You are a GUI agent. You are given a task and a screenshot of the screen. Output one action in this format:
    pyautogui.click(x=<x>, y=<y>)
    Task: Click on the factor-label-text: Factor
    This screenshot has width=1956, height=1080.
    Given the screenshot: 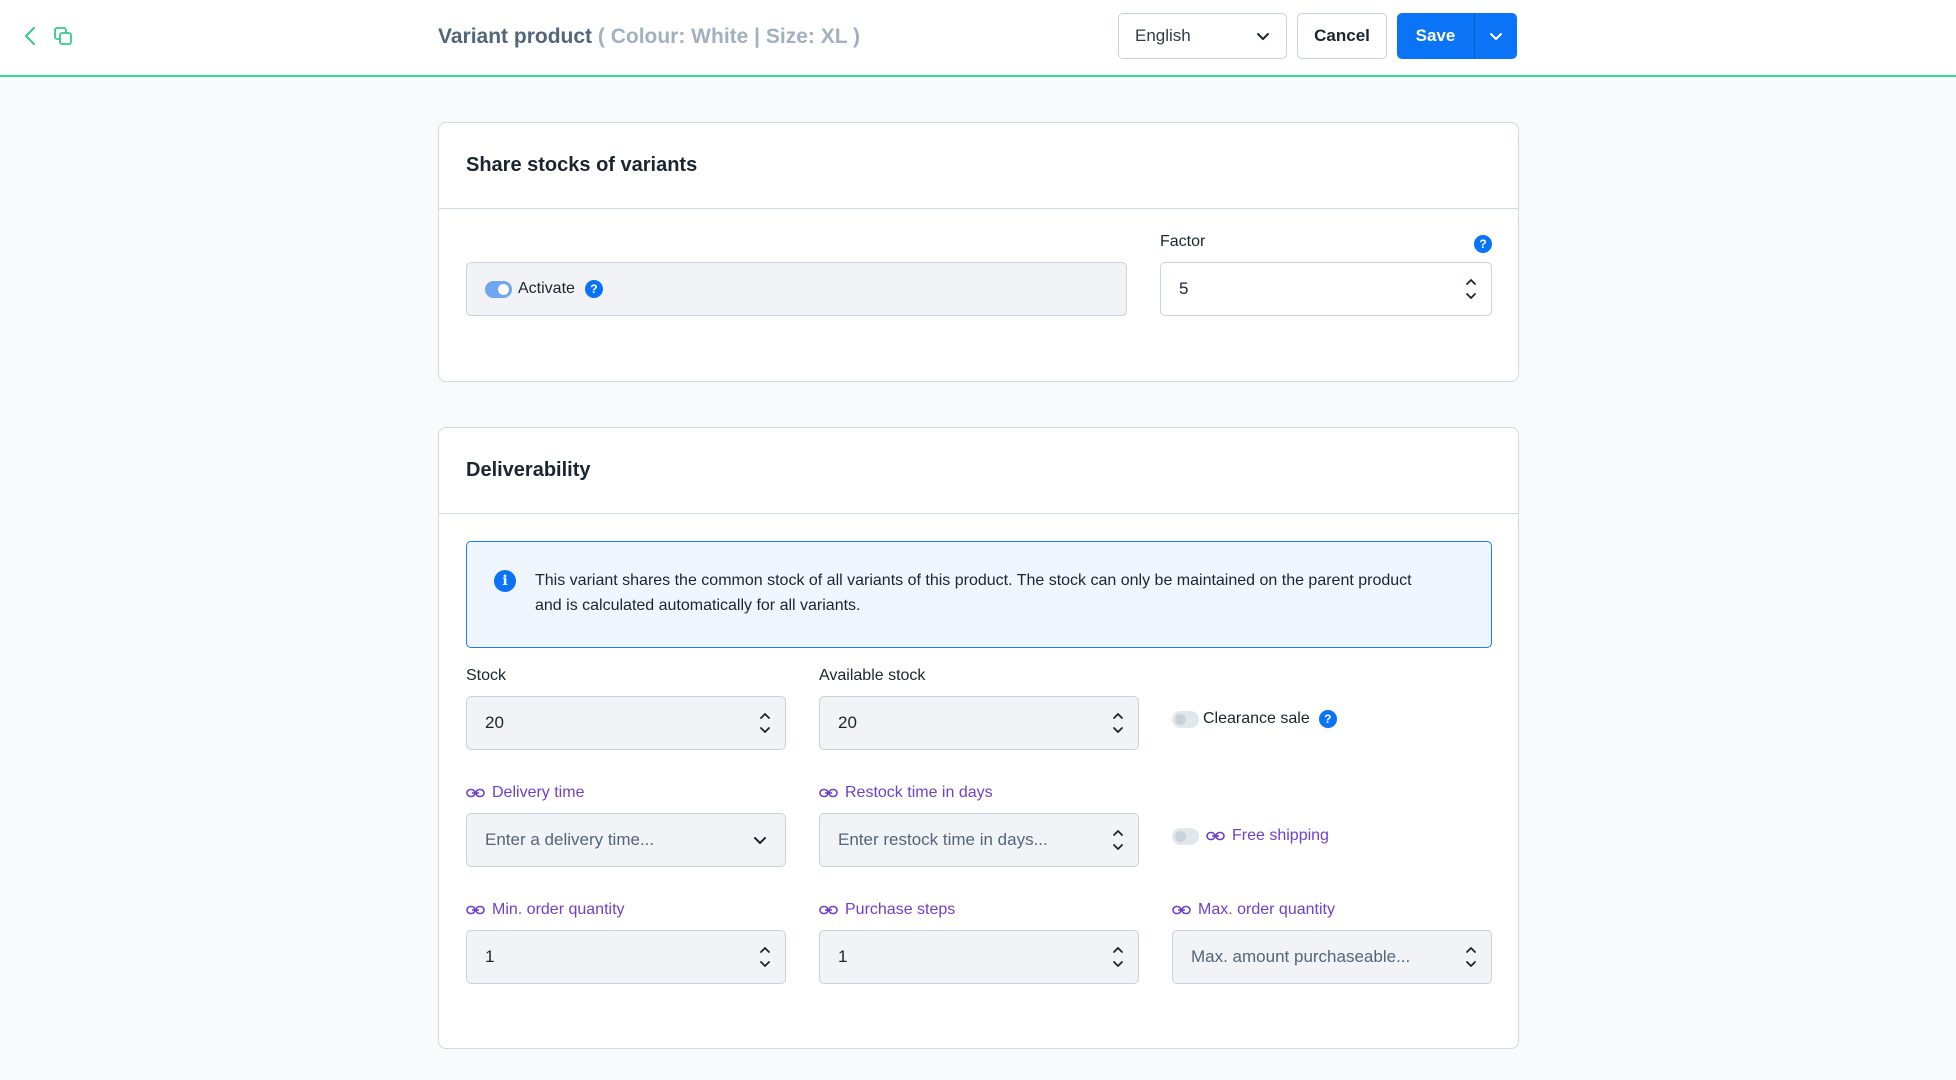 What is the action you would take?
    pyautogui.click(x=1183, y=241)
    